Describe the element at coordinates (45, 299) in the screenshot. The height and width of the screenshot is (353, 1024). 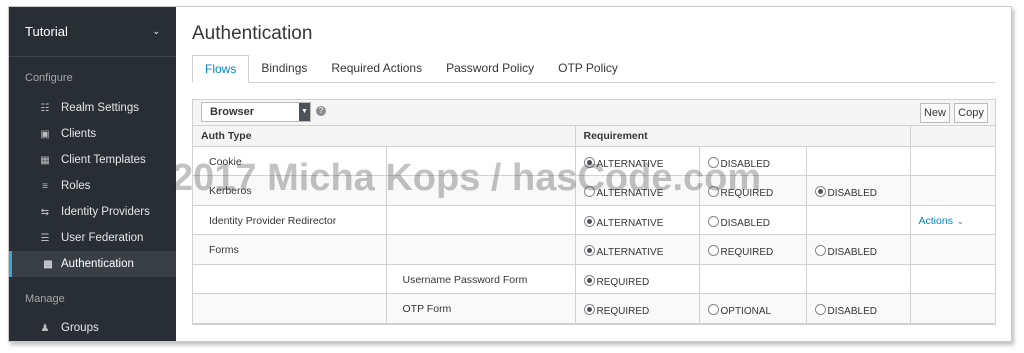
I see `manage-heading: Manage` at that location.